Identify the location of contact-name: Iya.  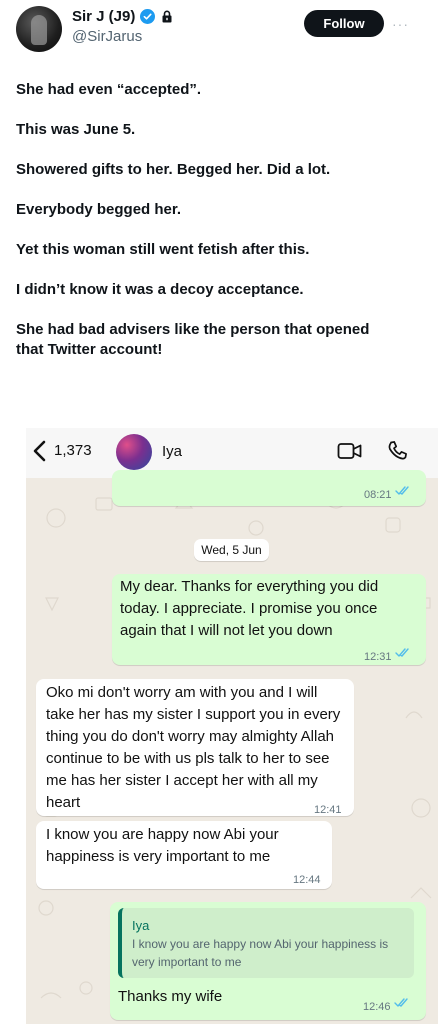
(172, 451).